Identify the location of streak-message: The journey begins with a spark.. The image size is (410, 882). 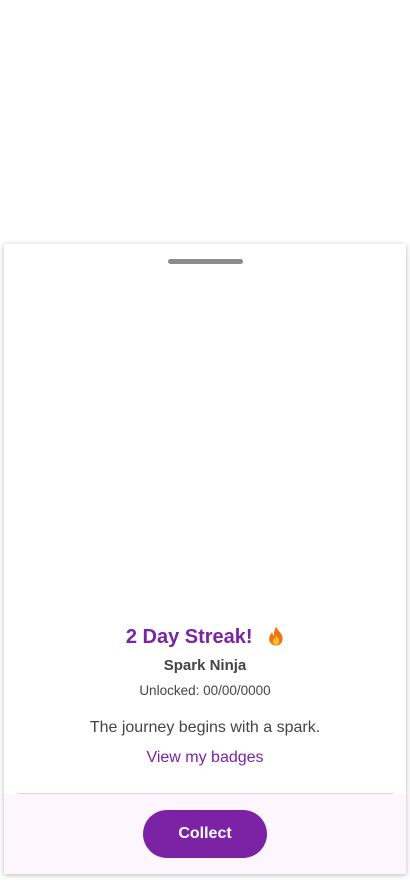
(205, 727).